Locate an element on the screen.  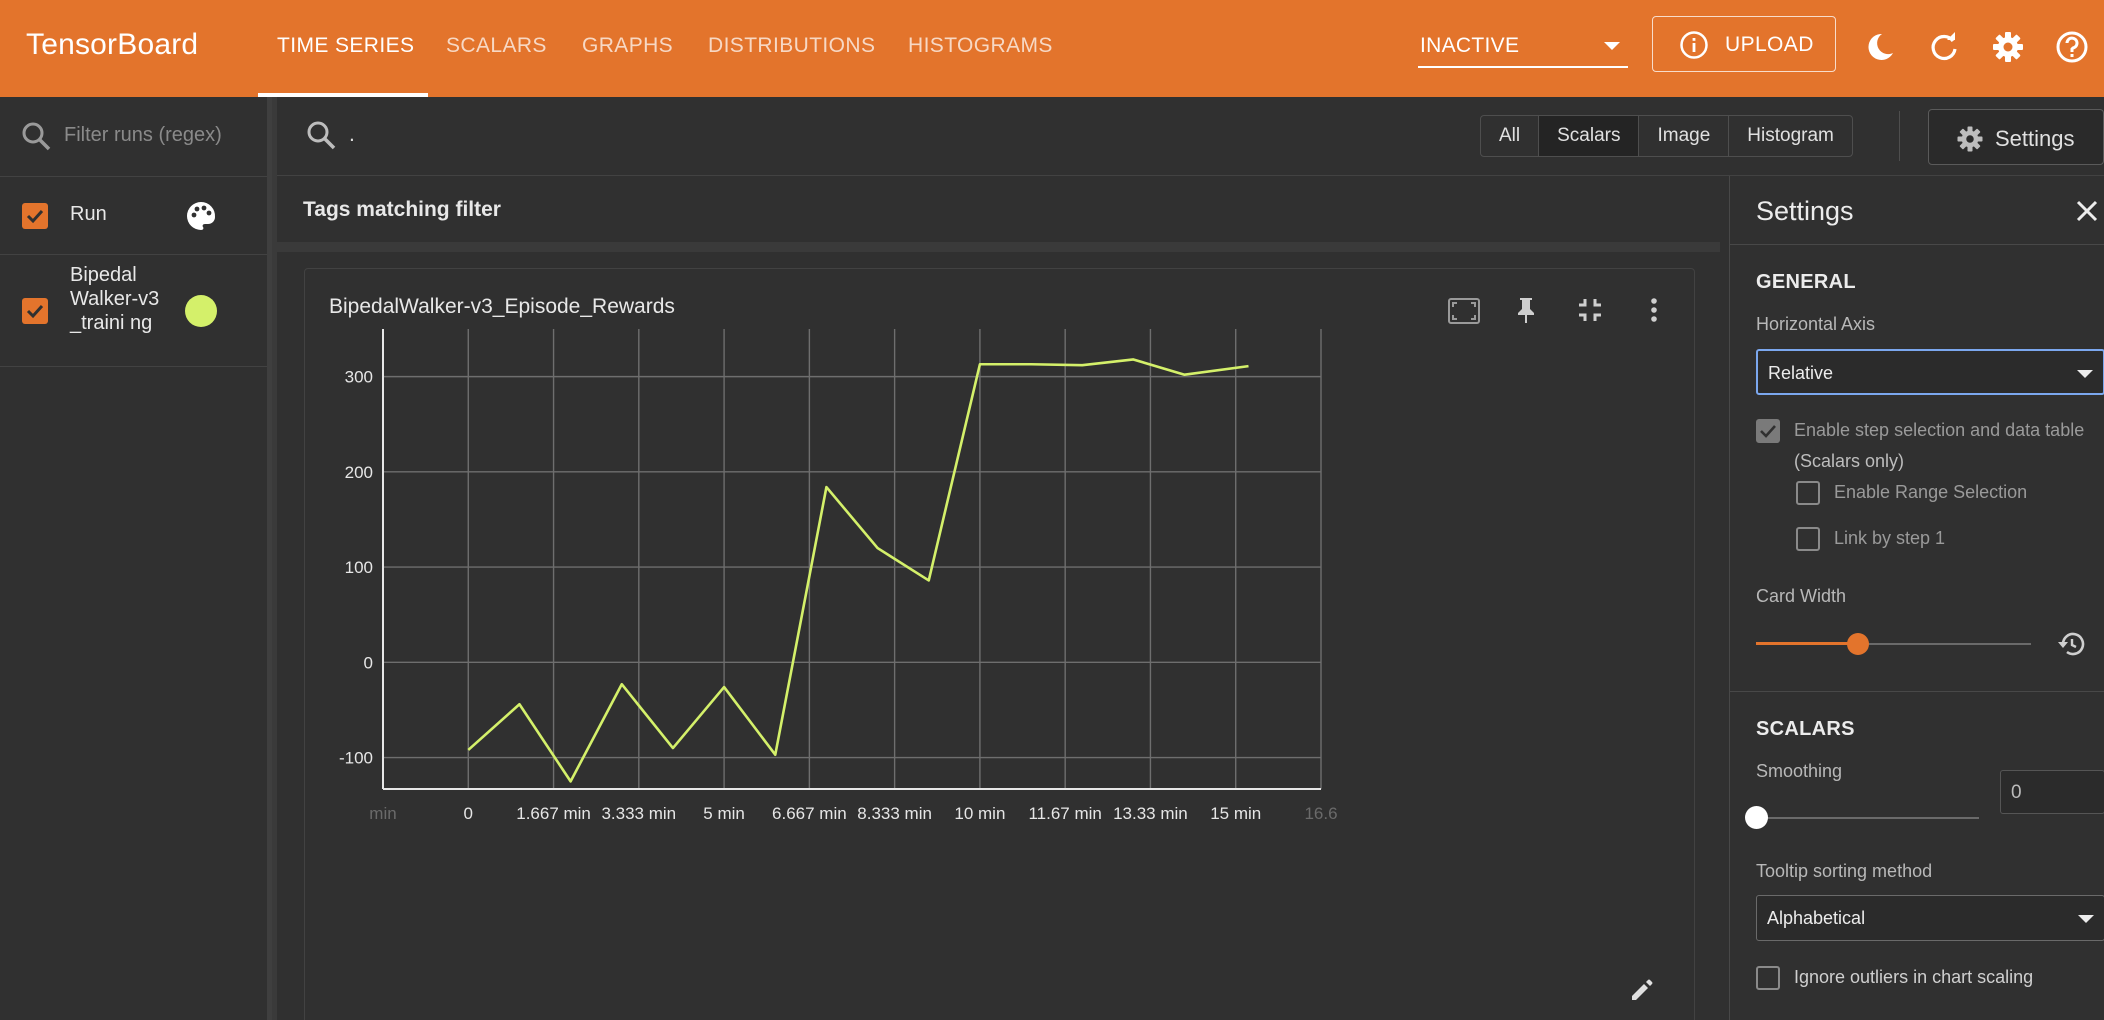
horizontal-axis-value: Relative is located at coordinates (1801, 373).